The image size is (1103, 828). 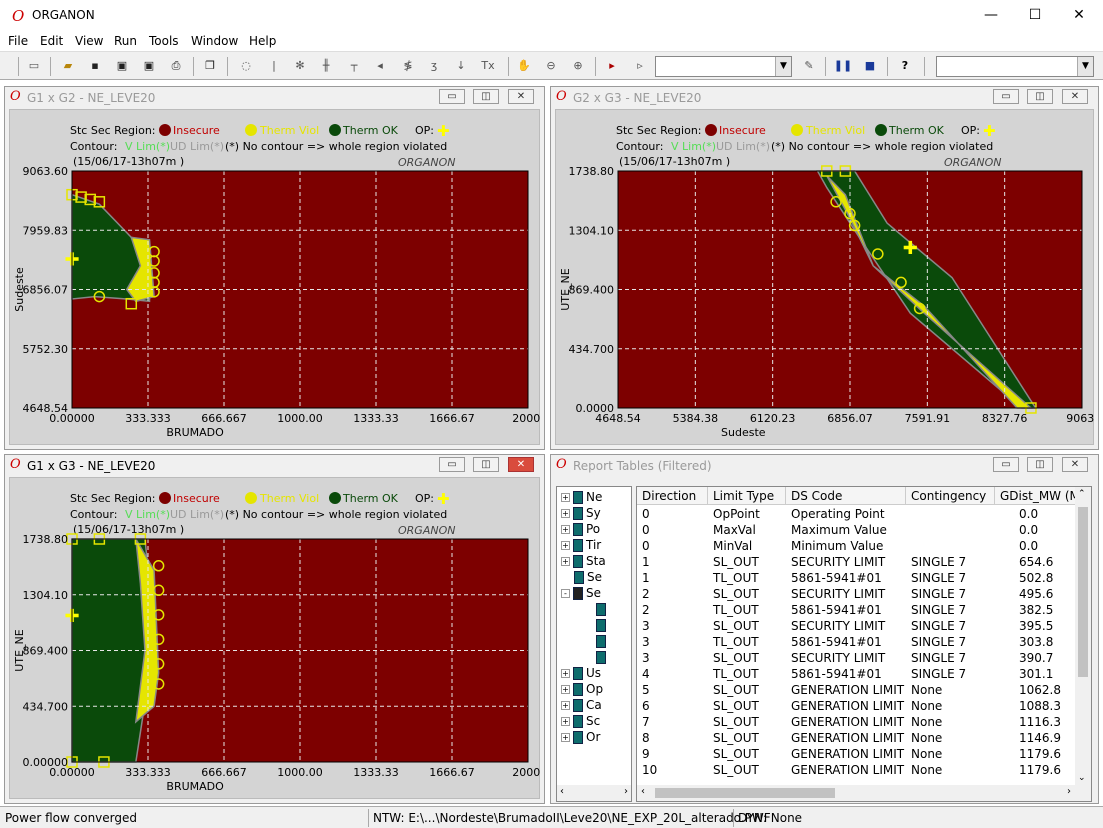 What do you see at coordinates (1083, 636) in the screenshot?
I see `table-vertical-scrollbar: ⌃ ⌄` at bounding box center [1083, 636].